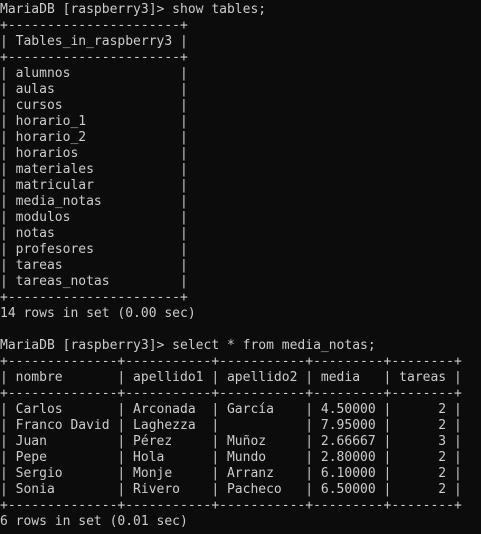 The width and height of the screenshot is (481, 534). Describe the element at coordinates (94, 169) in the screenshot. I see `table-row: | materiales |` at that location.